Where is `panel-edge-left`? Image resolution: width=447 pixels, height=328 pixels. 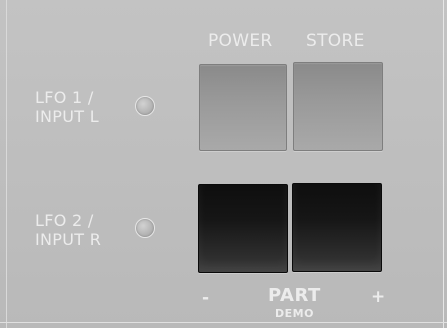 panel-edge-left is located at coordinates (6, 164).